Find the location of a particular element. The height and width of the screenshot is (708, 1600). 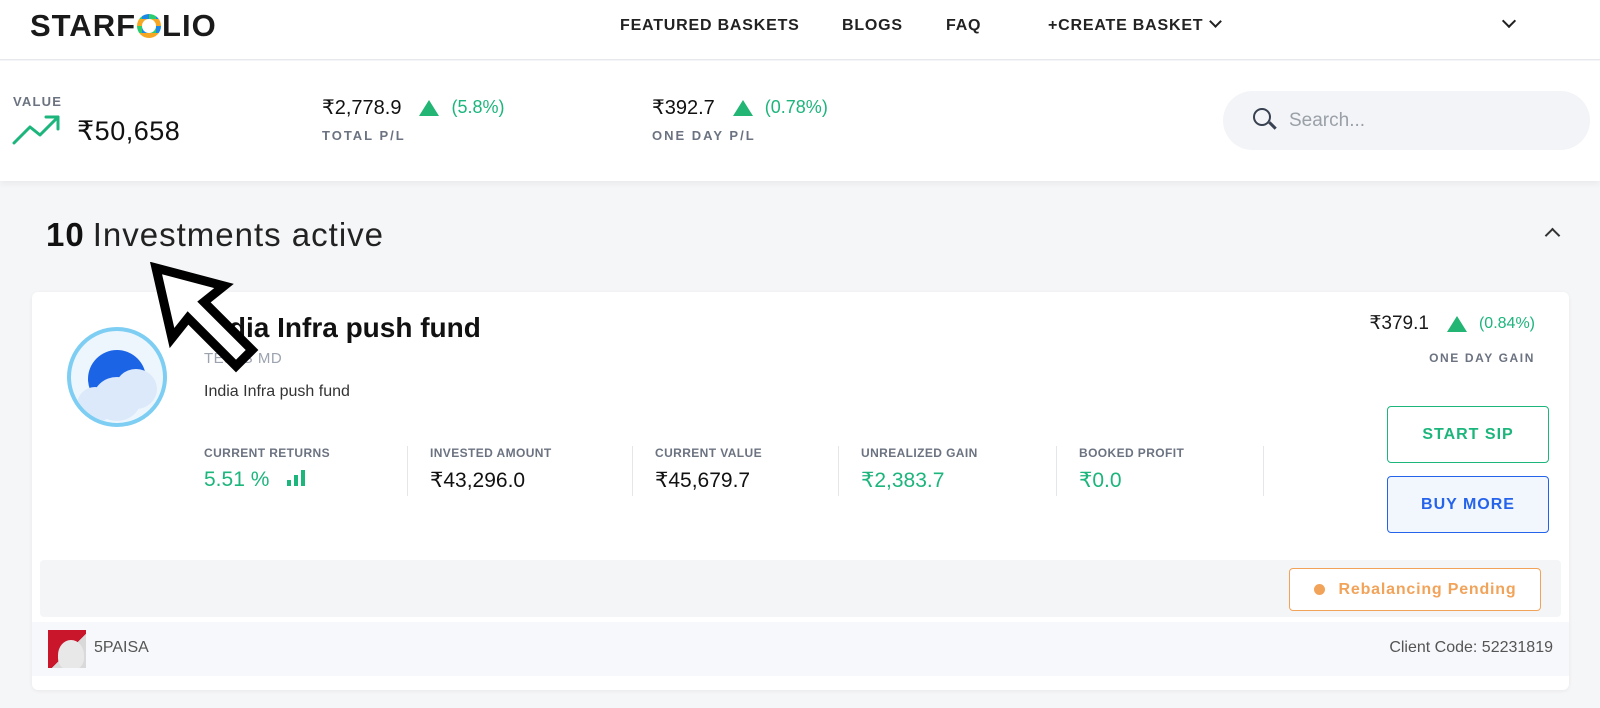

fund-name: India Infra push fund is located at coordinates (342, 328).